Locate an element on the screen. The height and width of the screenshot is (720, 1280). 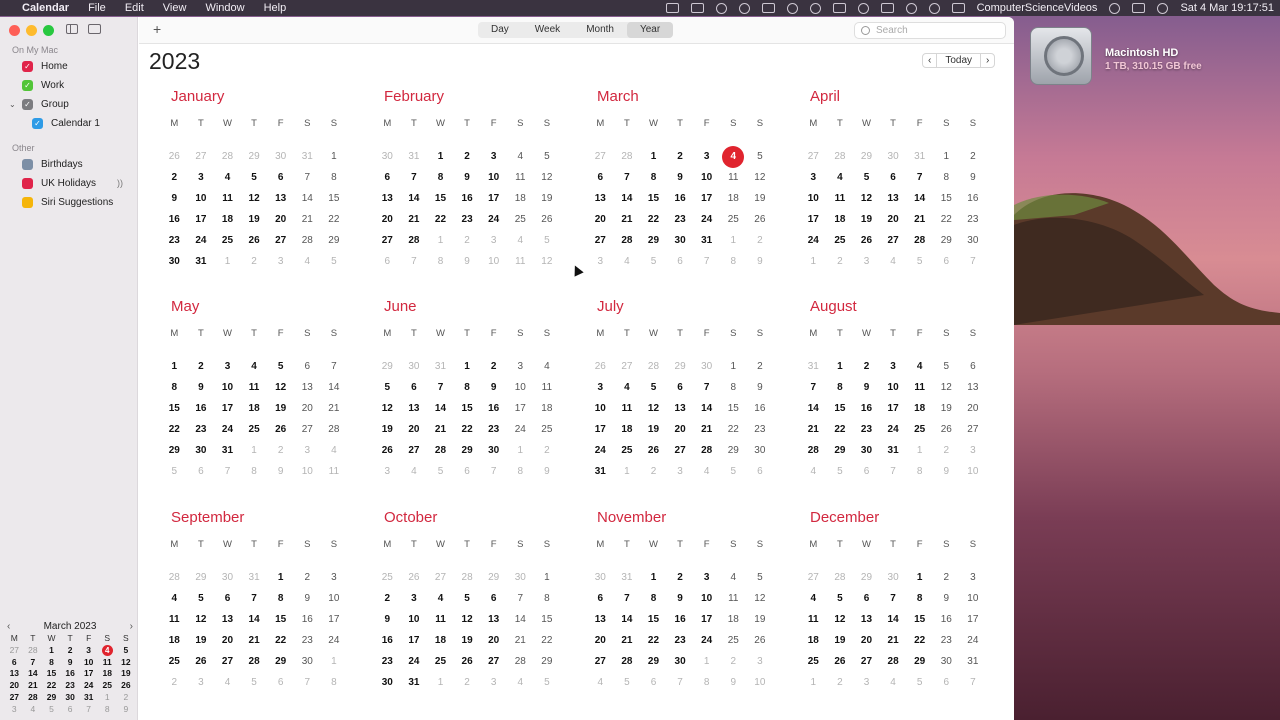
mini-day-cell: 24 is located at coordinates (88, 686).